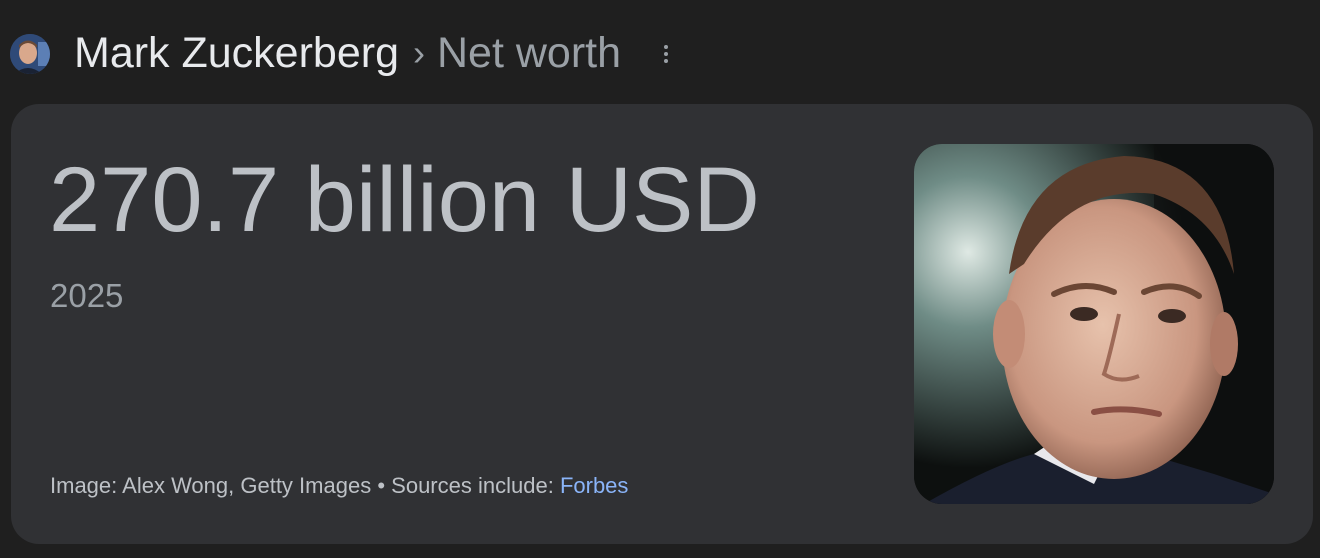  Describe the element at coordinates (211, 485) in the screenshot. I see `image-credit: Image: Alex Wong, Getty Images` at that location.